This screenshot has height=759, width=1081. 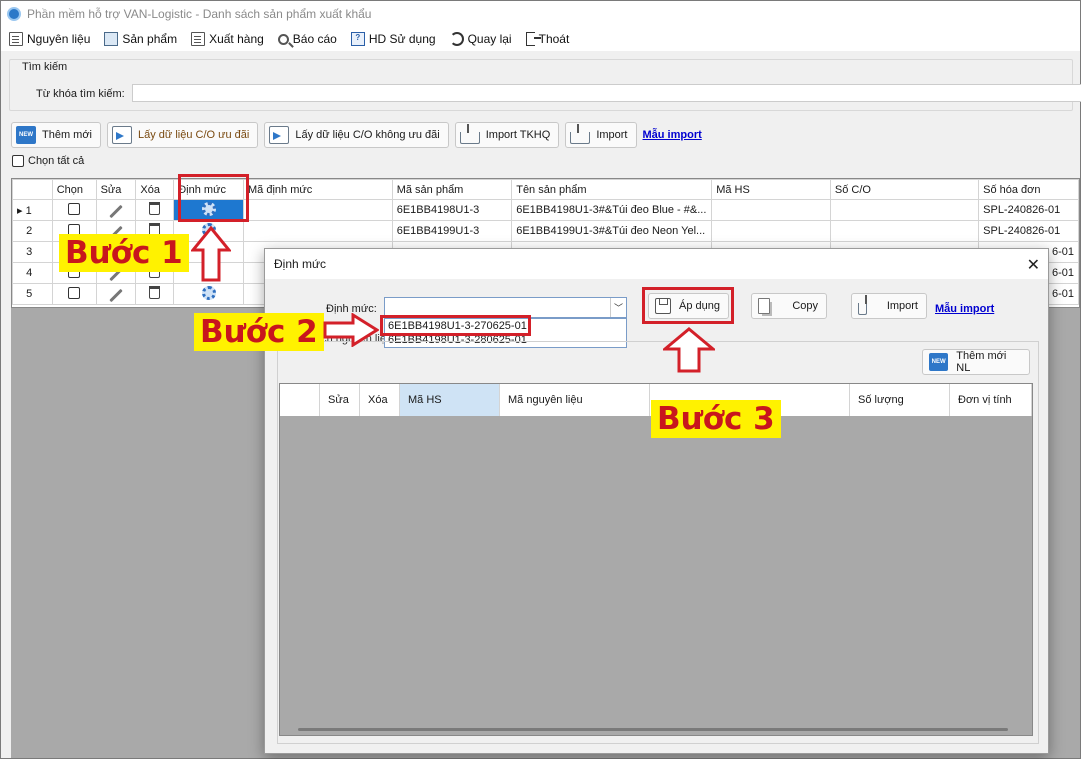 I want to click on get-co-preferential-button: Lấy dữ liệu C/O ưu đãi, so click(x=183, y=135).